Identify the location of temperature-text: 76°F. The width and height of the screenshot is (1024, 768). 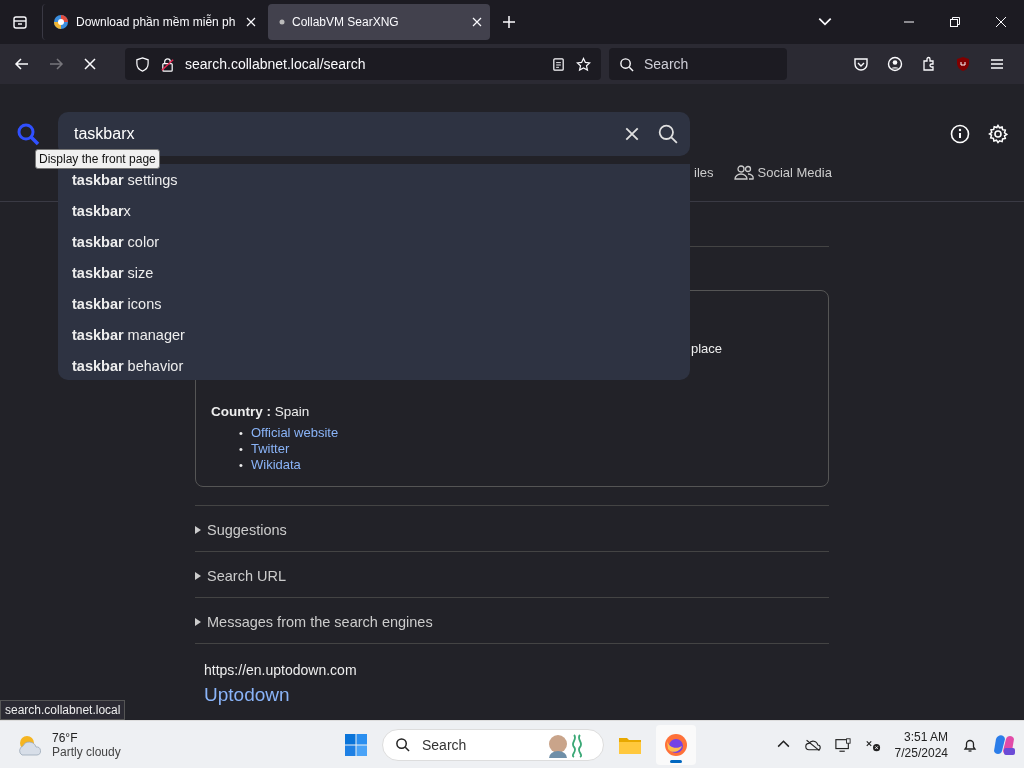
(65, 737).